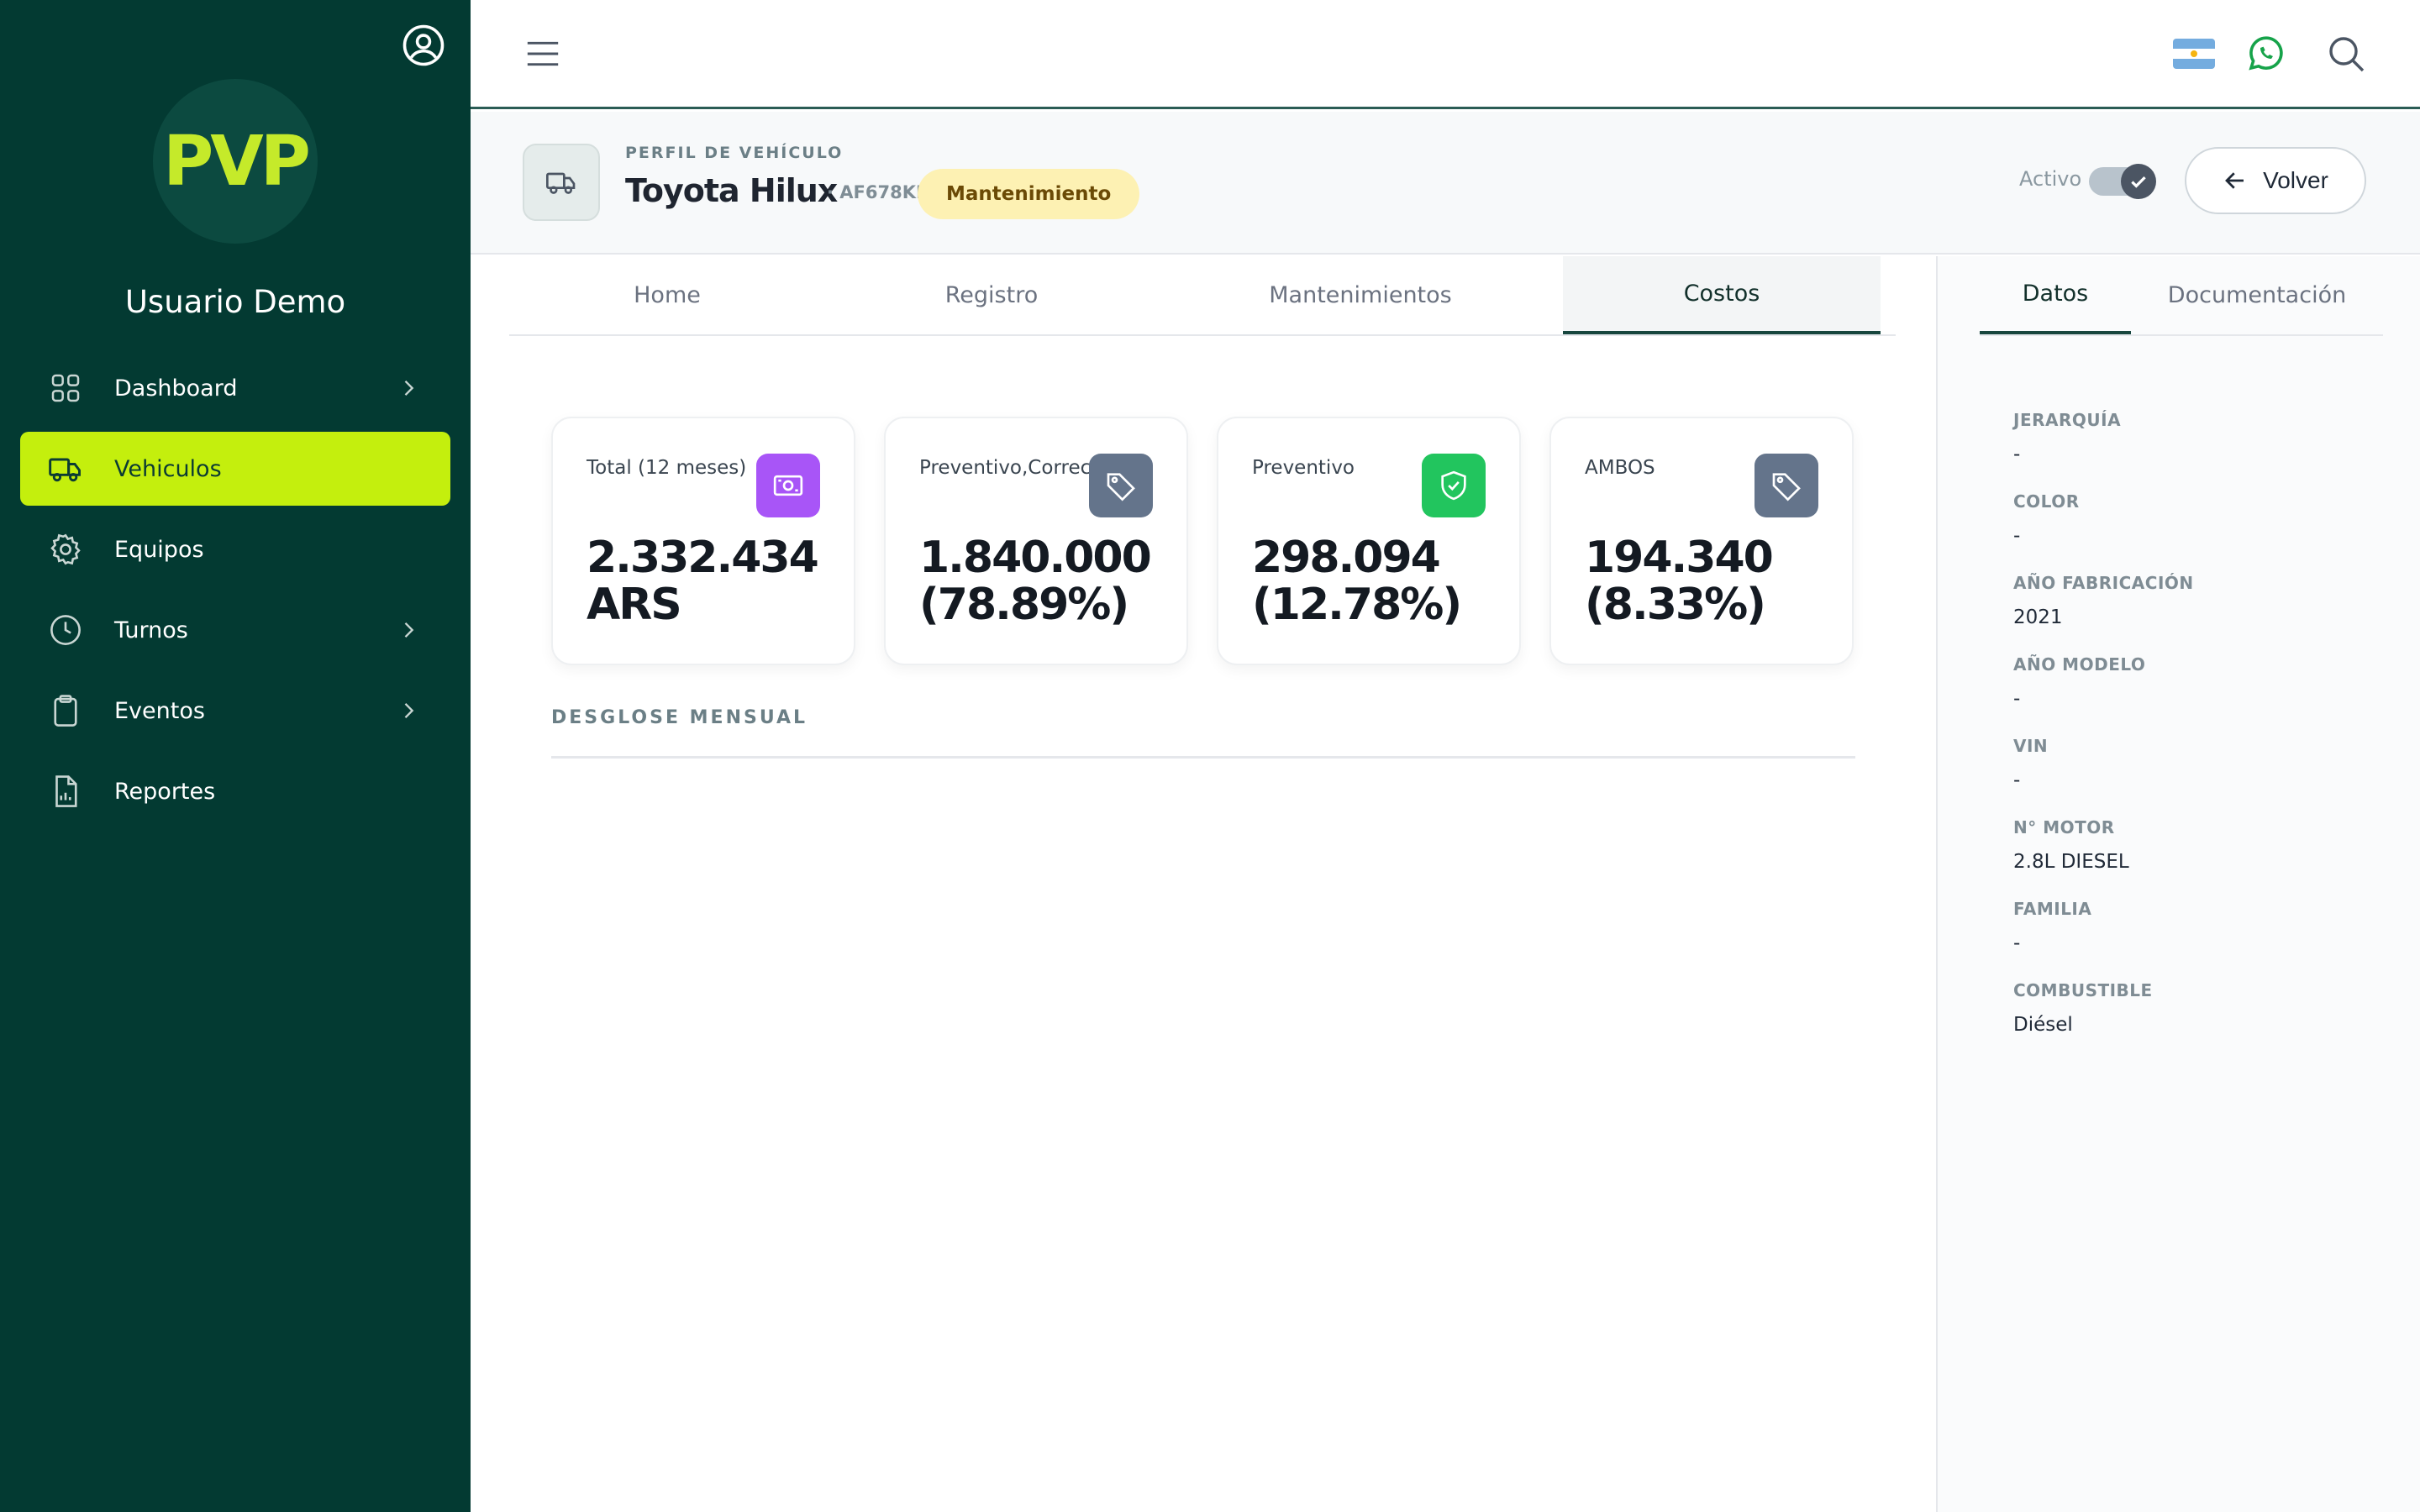  What do you see at coordinates (235, 791) in the screenshot?
I see `sidebar-item-reportes: Reportes` at bounding box center [235, 791].